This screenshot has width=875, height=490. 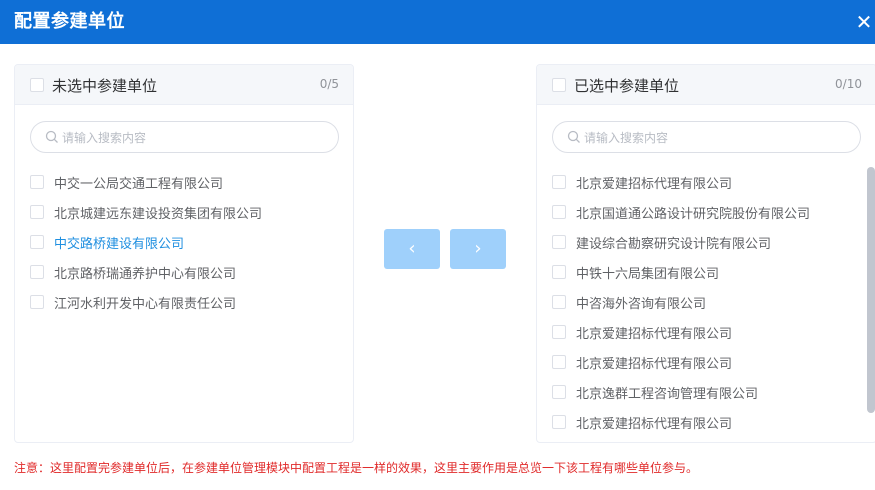 What do you see at coordinates (864, 22) in the screenshot?
I see `close-icon: ✕` at bounding box center [864, 22].